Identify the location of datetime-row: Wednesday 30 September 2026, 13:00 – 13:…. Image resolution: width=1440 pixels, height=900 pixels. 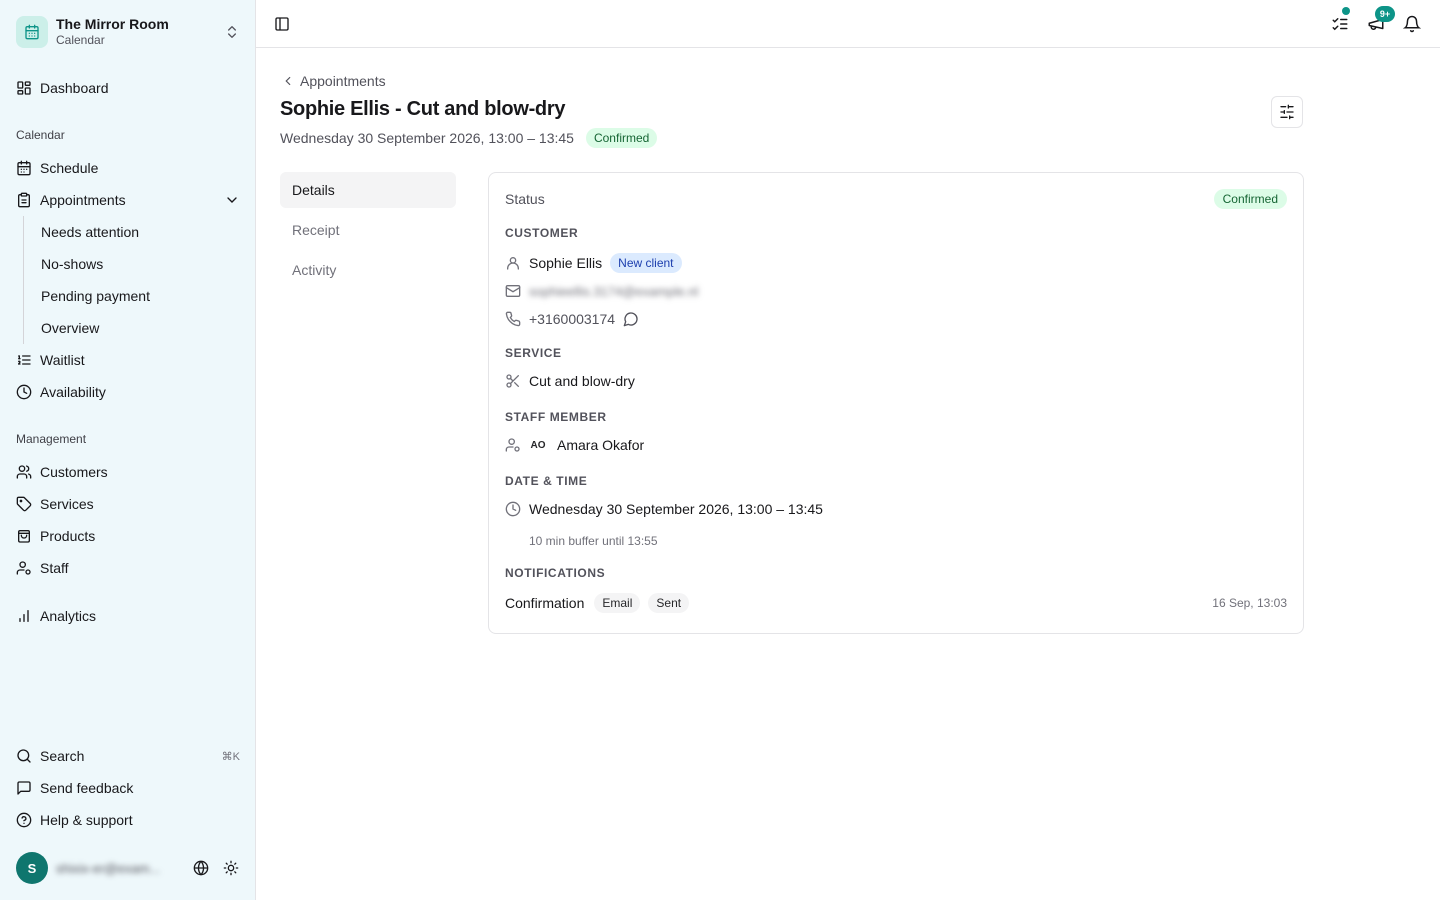
(664, 509).